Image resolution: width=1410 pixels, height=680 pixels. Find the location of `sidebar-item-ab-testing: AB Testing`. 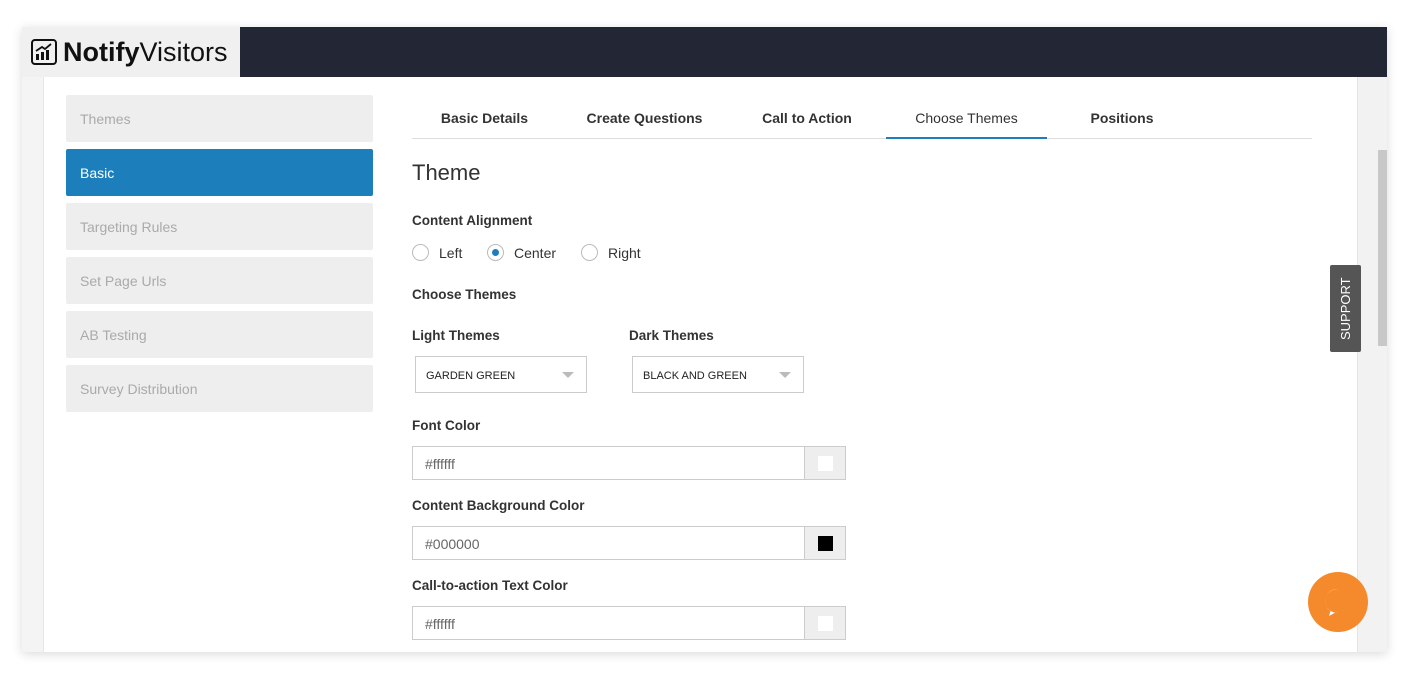

sidebar-item-ab-testing: AB Testing is located at coordinates (219, 334).